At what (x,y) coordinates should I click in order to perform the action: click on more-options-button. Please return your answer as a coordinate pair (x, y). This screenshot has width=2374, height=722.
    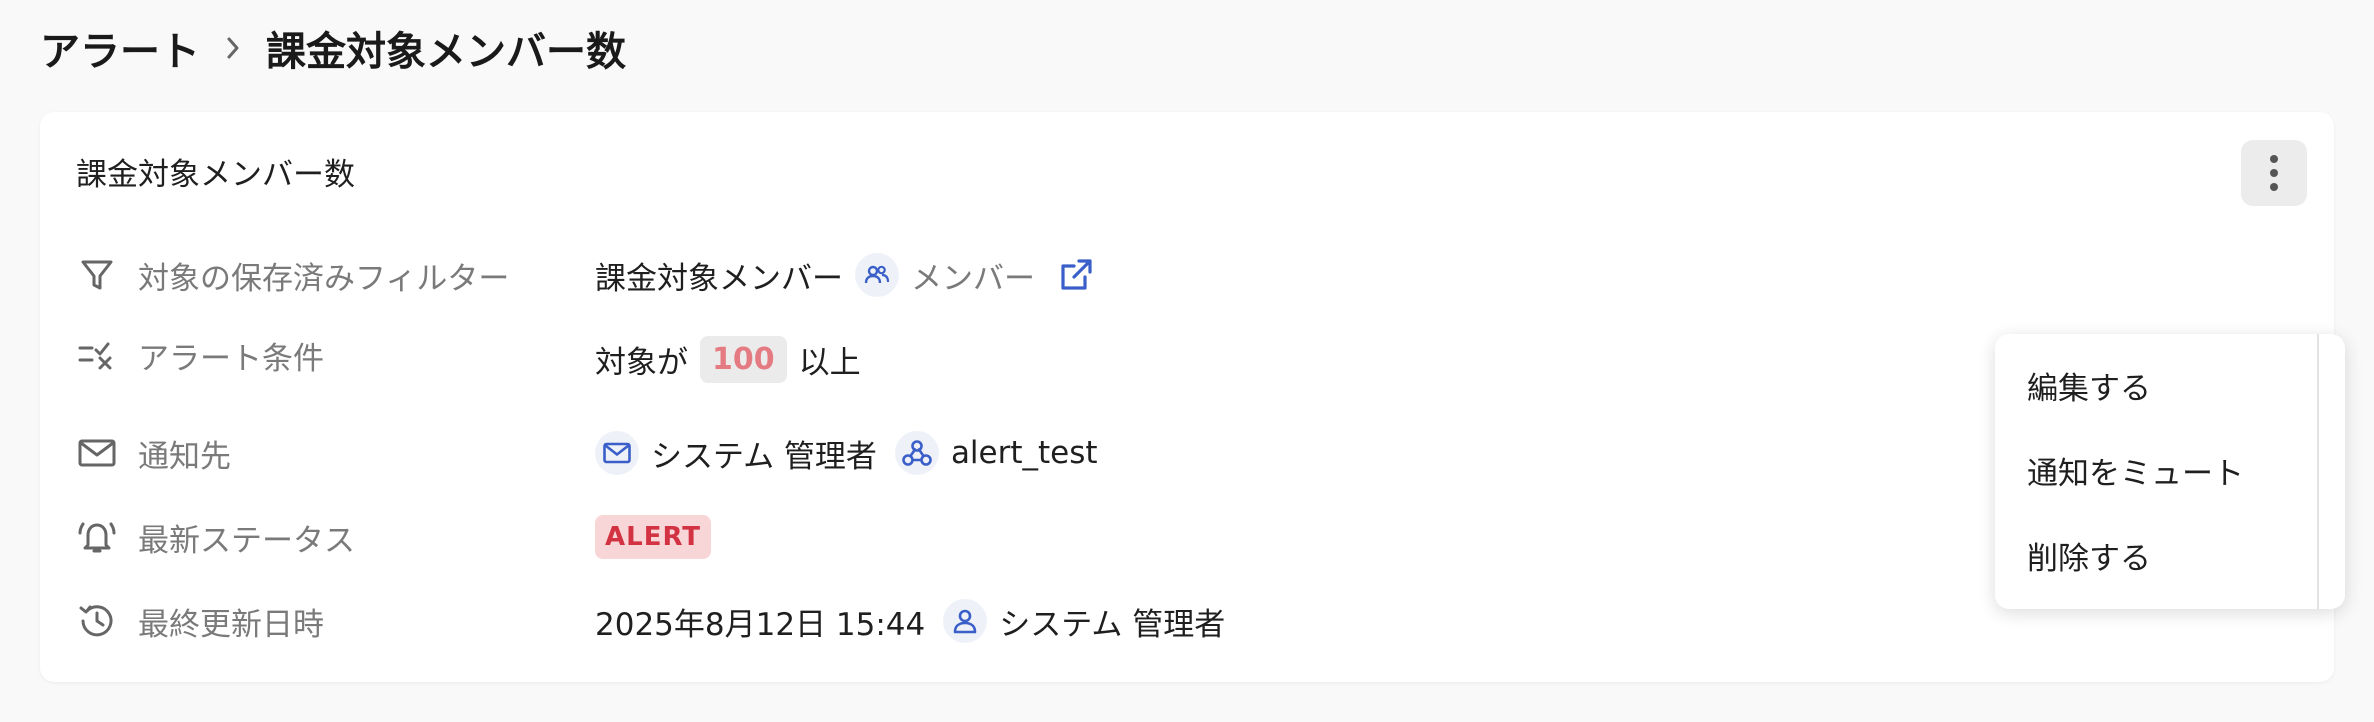
    Looking at the image, I should click on (2274, 173).